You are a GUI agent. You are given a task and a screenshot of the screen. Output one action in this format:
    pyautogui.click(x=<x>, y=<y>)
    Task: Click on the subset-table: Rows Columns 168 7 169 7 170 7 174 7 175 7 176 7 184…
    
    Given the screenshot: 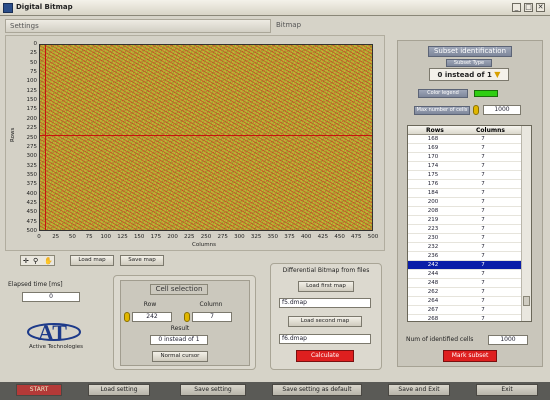 What is the action you would take?
    pyautogui.click(x=469, y=223)
    